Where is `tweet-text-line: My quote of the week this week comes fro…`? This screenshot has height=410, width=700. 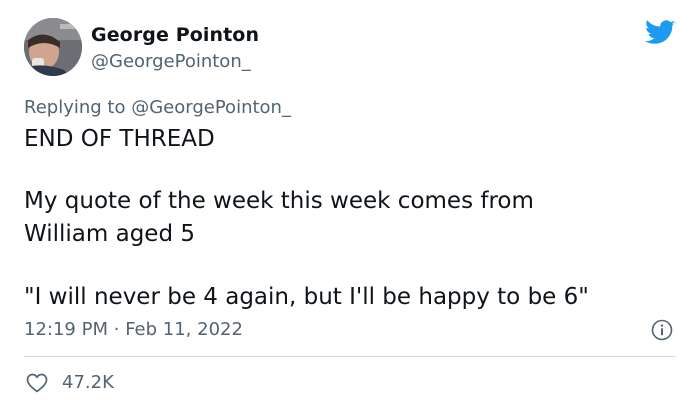 tweet-text-line: My quote of the week this week comes fro… is located at coordinates (279, 201).